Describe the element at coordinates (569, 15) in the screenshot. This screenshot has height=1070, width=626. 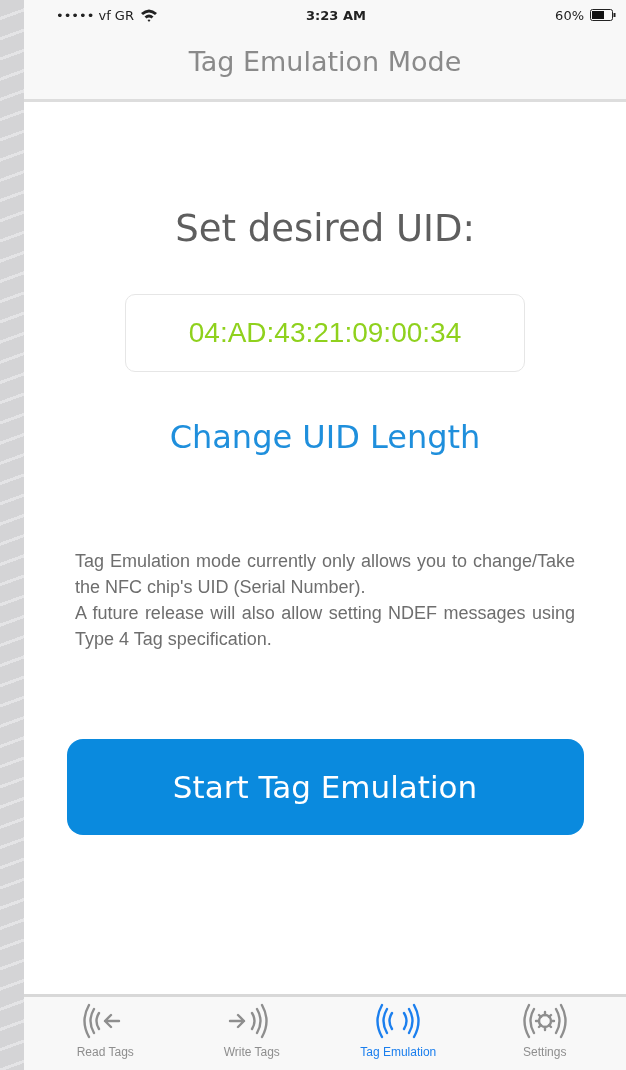
I see `battery-percent: 60%` at that location.